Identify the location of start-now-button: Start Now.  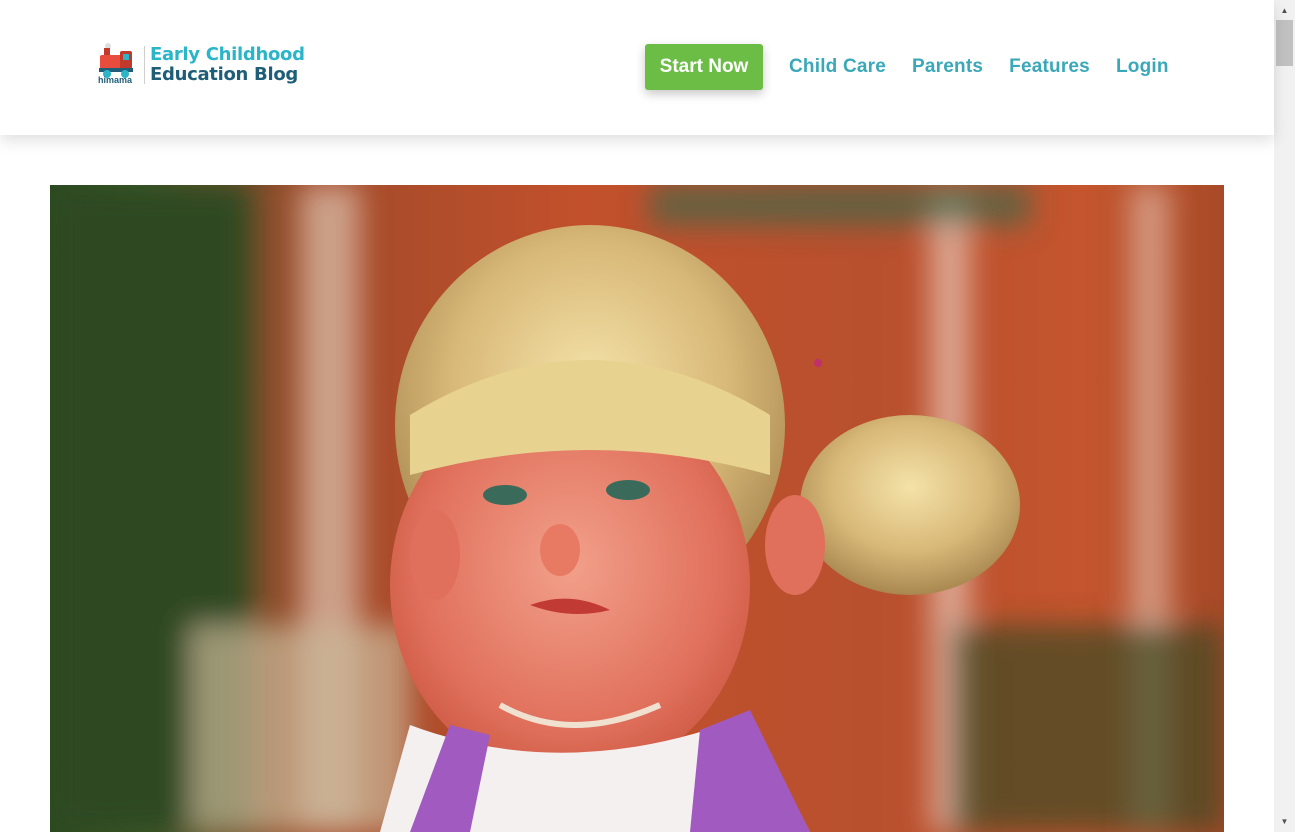
(704, 67).